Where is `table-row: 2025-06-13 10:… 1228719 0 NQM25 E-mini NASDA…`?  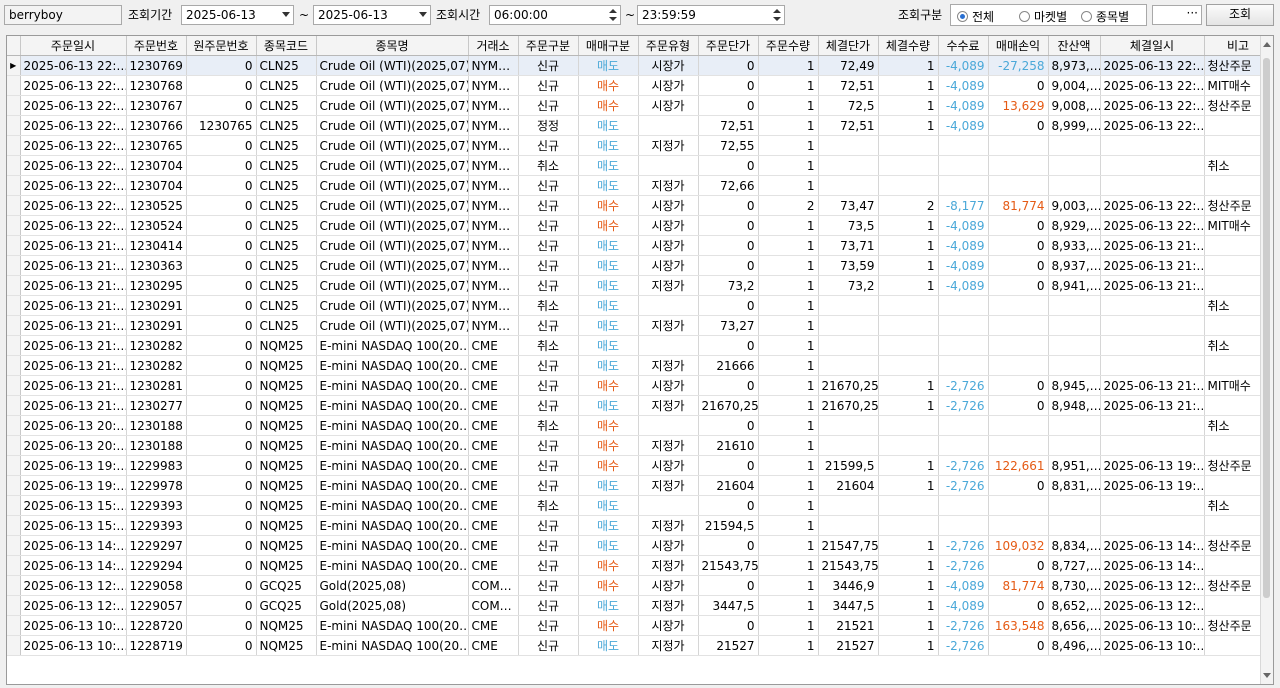 table-row: 2025-06-13 10:… 1228719 0 NQM25 E-mini NASDA… is located at coordinates (640, 645).